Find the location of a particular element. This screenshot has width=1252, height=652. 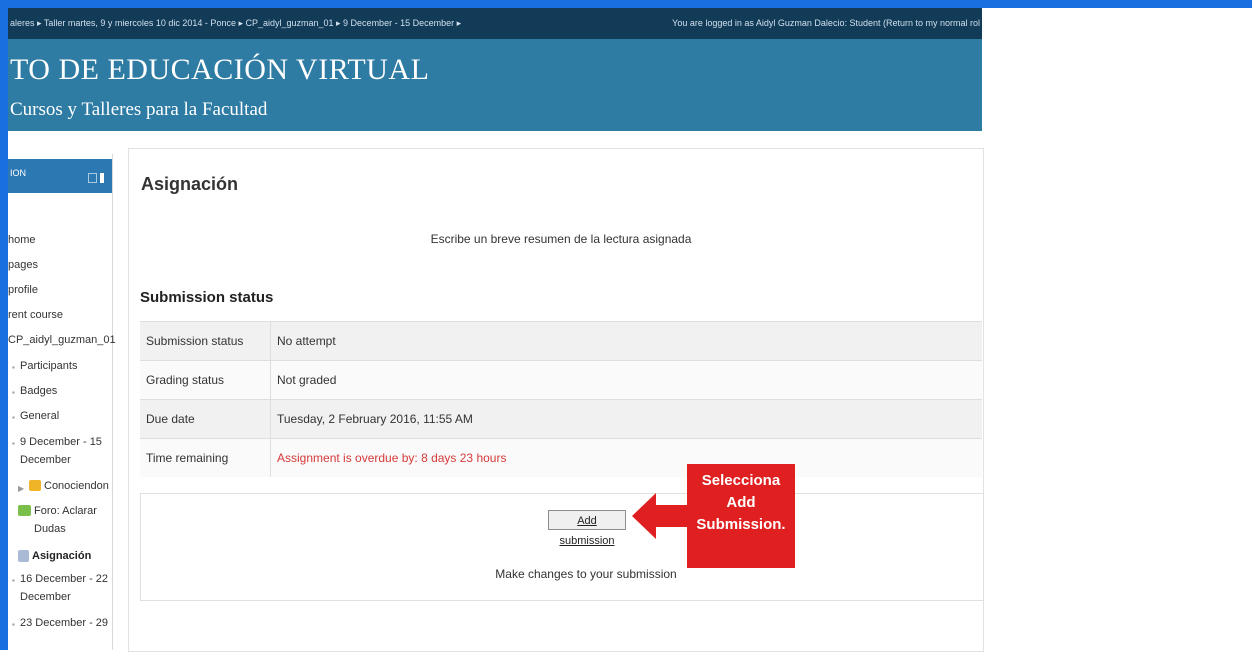

make-changes-text: Make changes to your submission is located at coordinates (586, 574).